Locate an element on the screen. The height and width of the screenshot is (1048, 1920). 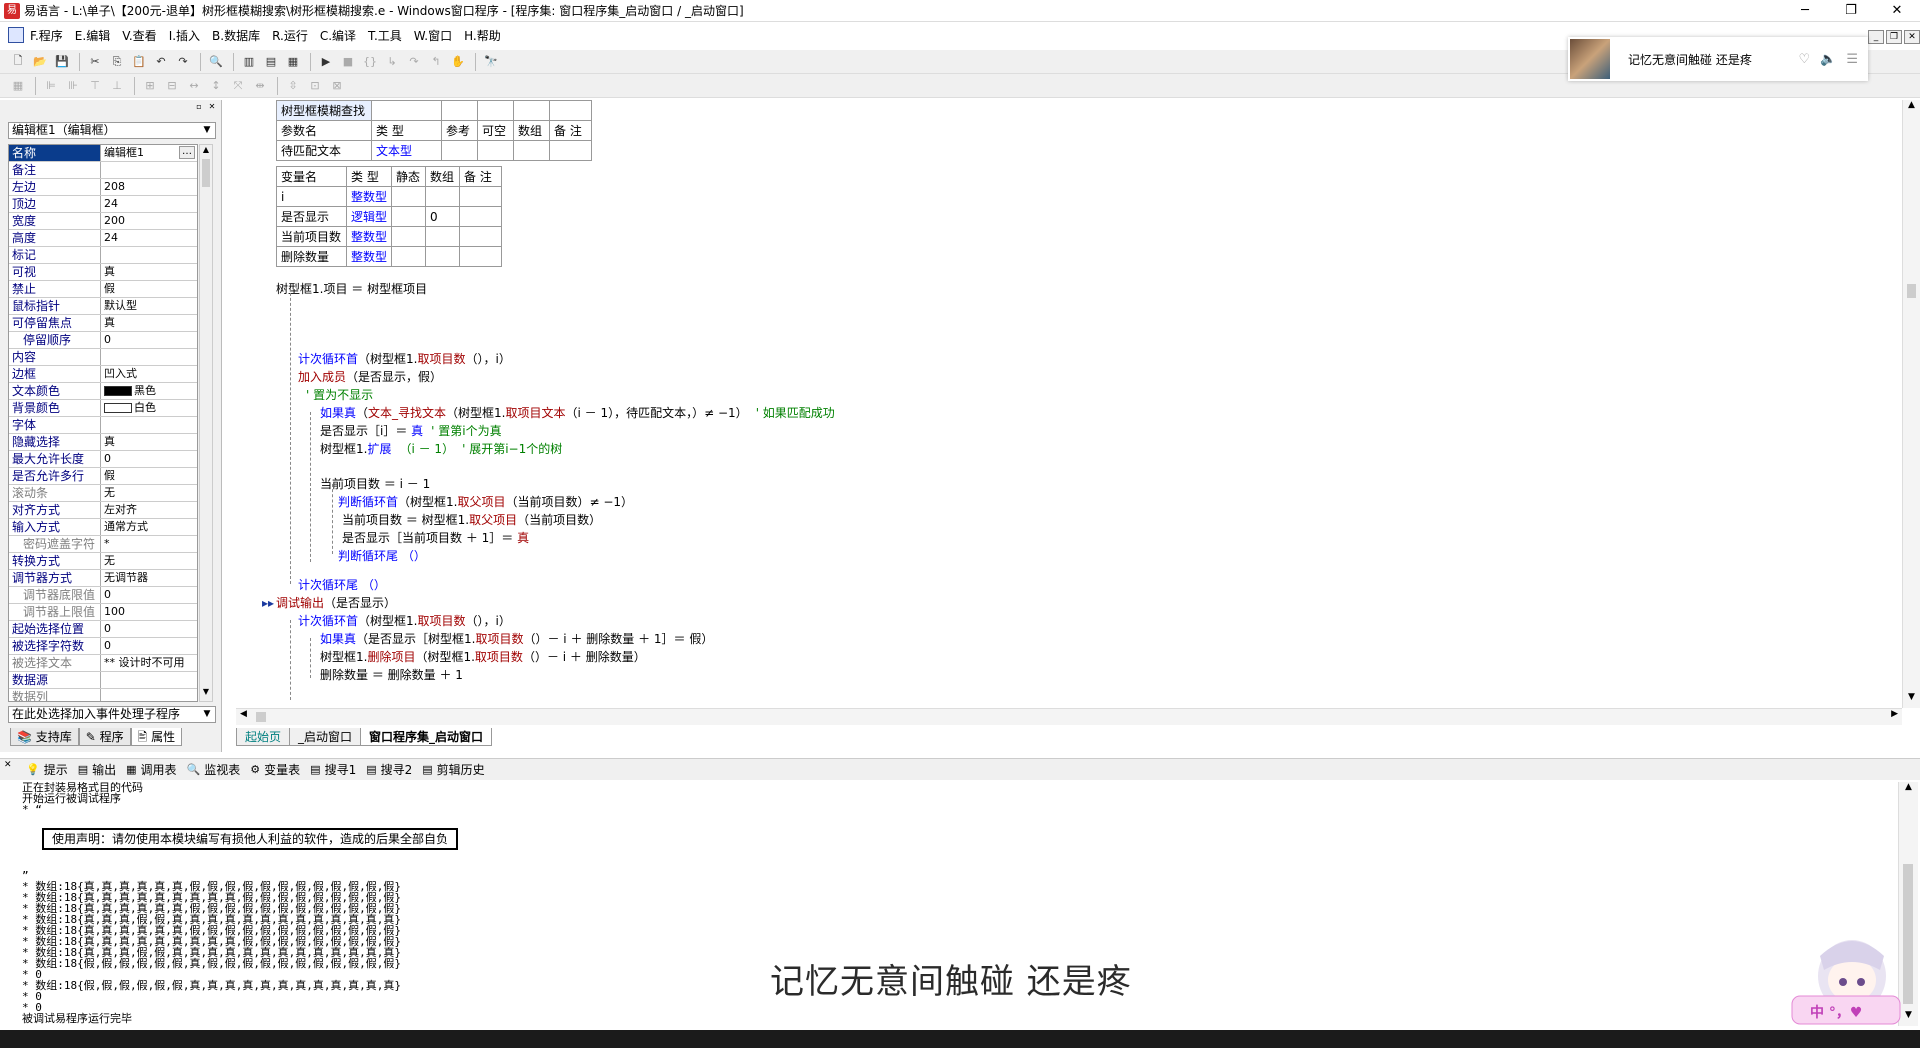
menu-compile: C.编译 is located at coordinates (338, 35).